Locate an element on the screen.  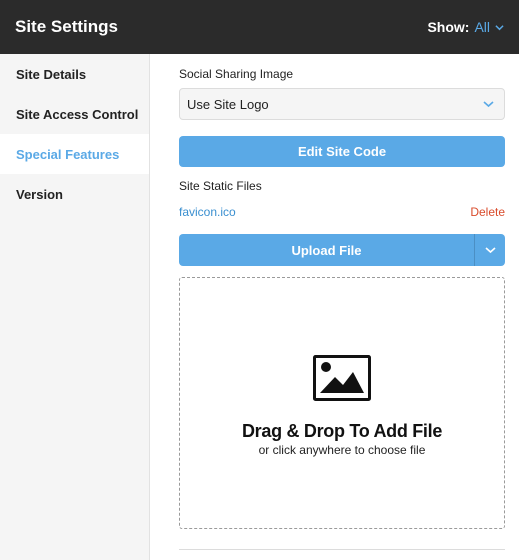
file-link: favicon.ico is located at coordinates (207, 212).